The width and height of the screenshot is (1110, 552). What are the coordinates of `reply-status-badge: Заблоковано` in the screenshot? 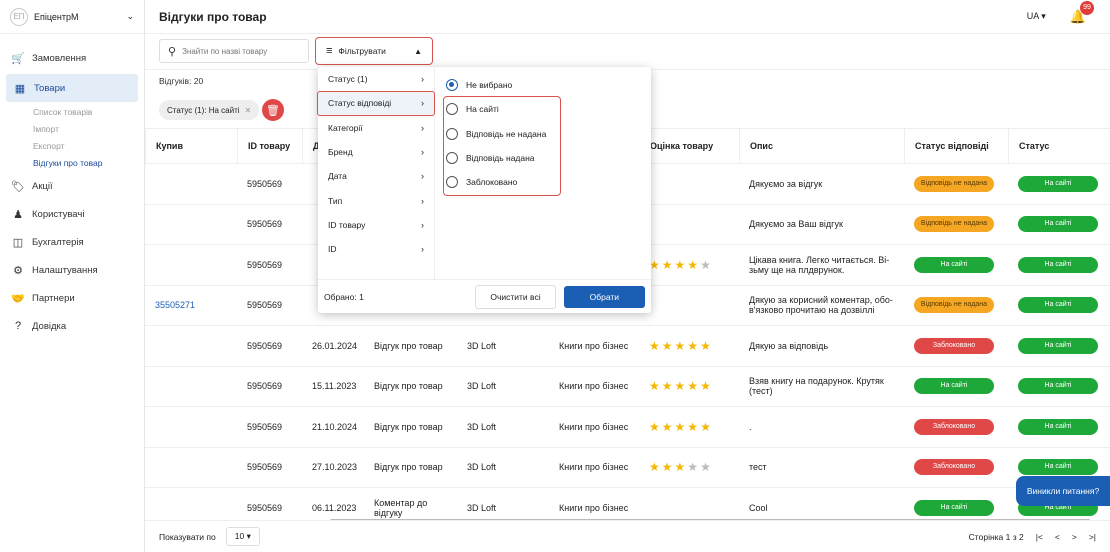 It's located at (954, 345).